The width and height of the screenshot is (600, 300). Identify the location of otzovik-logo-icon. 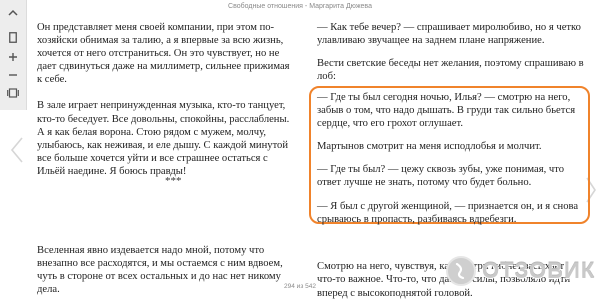
(461, 271).